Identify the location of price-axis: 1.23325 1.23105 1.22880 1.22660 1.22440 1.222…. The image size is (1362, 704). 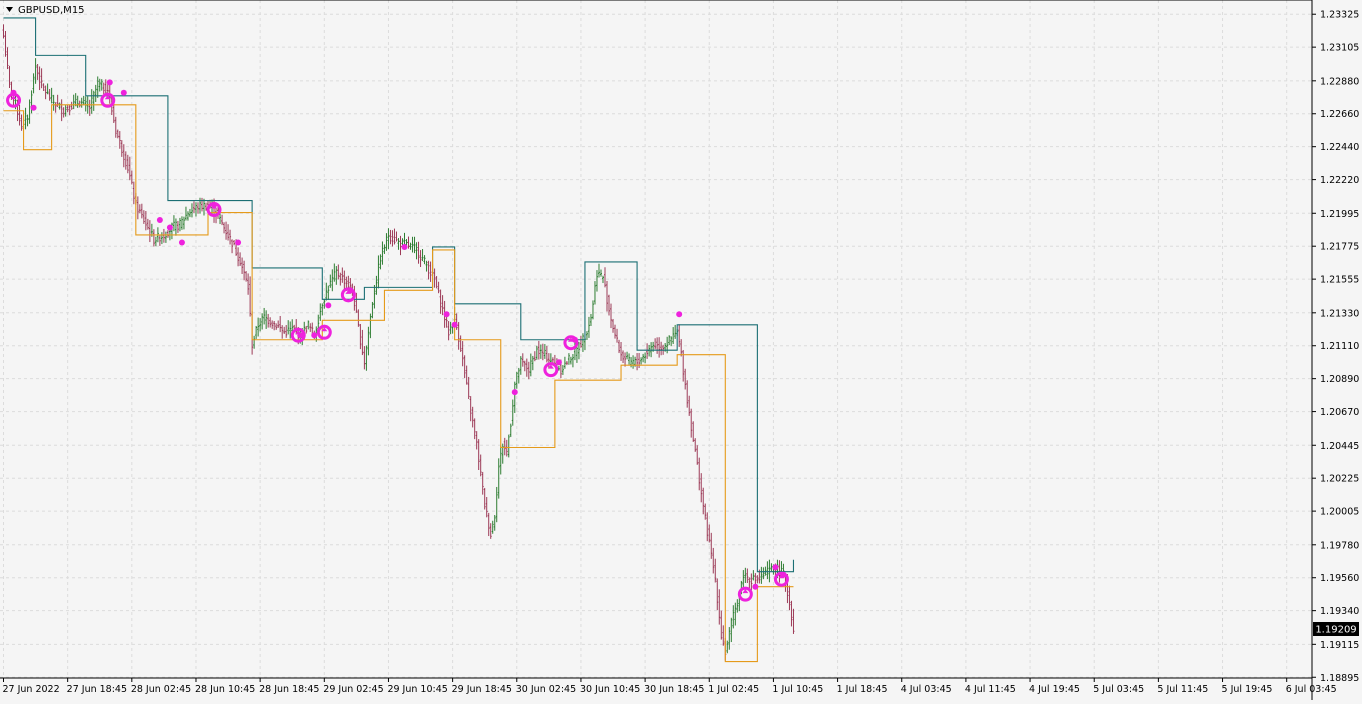
(1335, 347).